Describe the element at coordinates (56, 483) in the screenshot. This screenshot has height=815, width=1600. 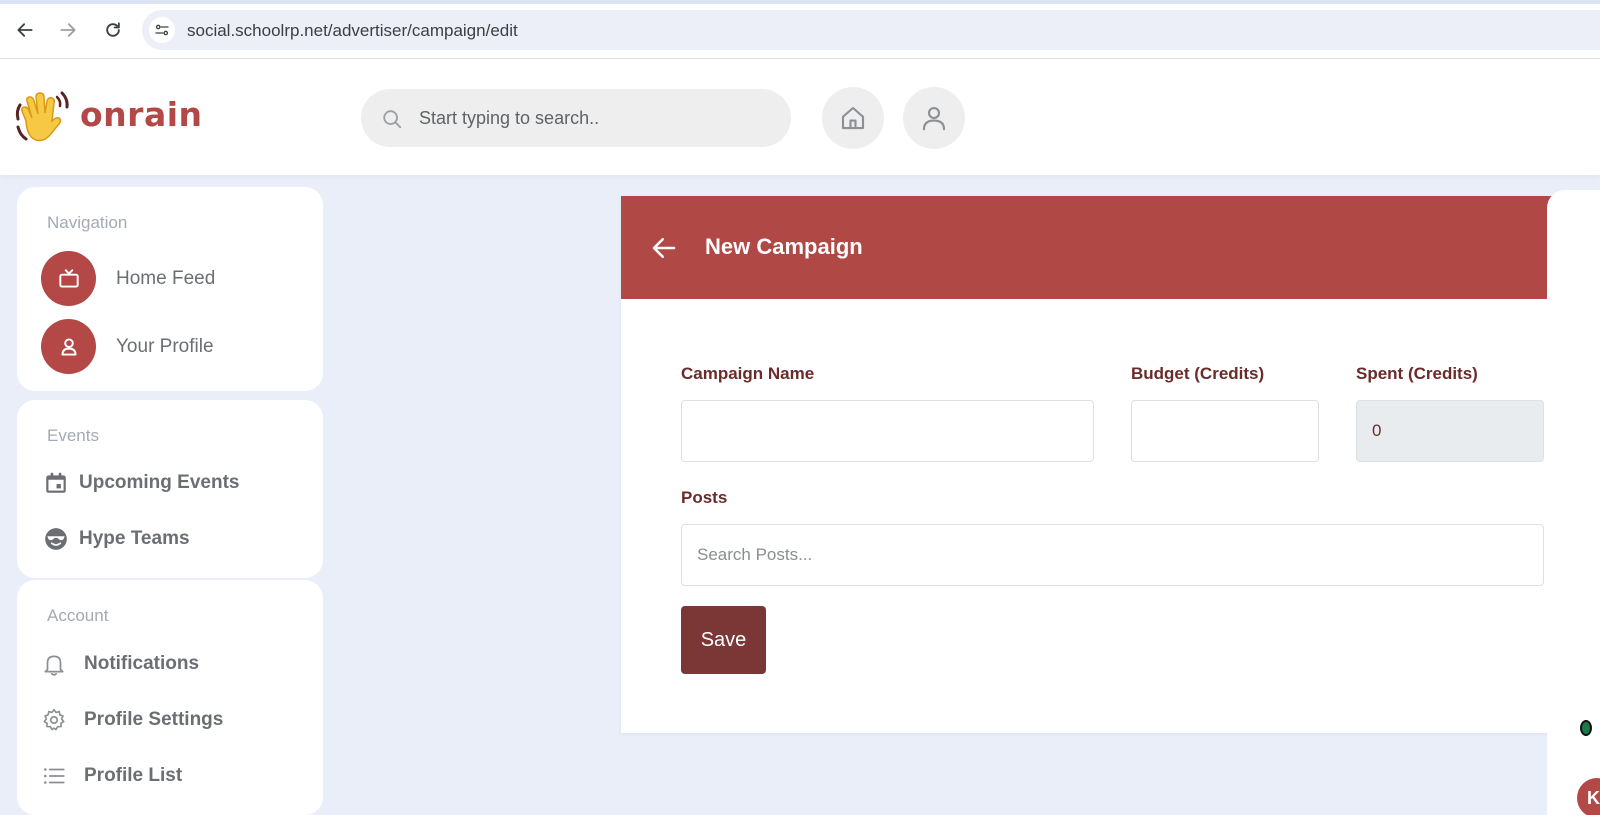
I see `calendar-icon` at that location.